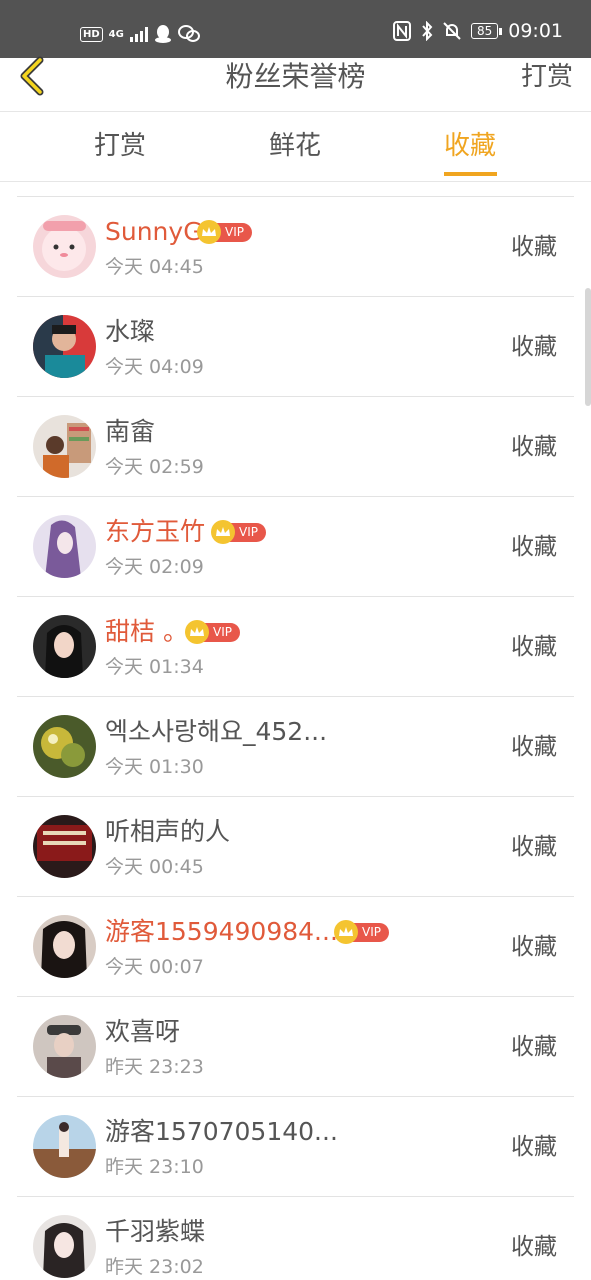  What do you see at coordinates (154, 267) in the screenshot?
I see `favorite-time: 今天 04:45` at bounding box center [154, 267].